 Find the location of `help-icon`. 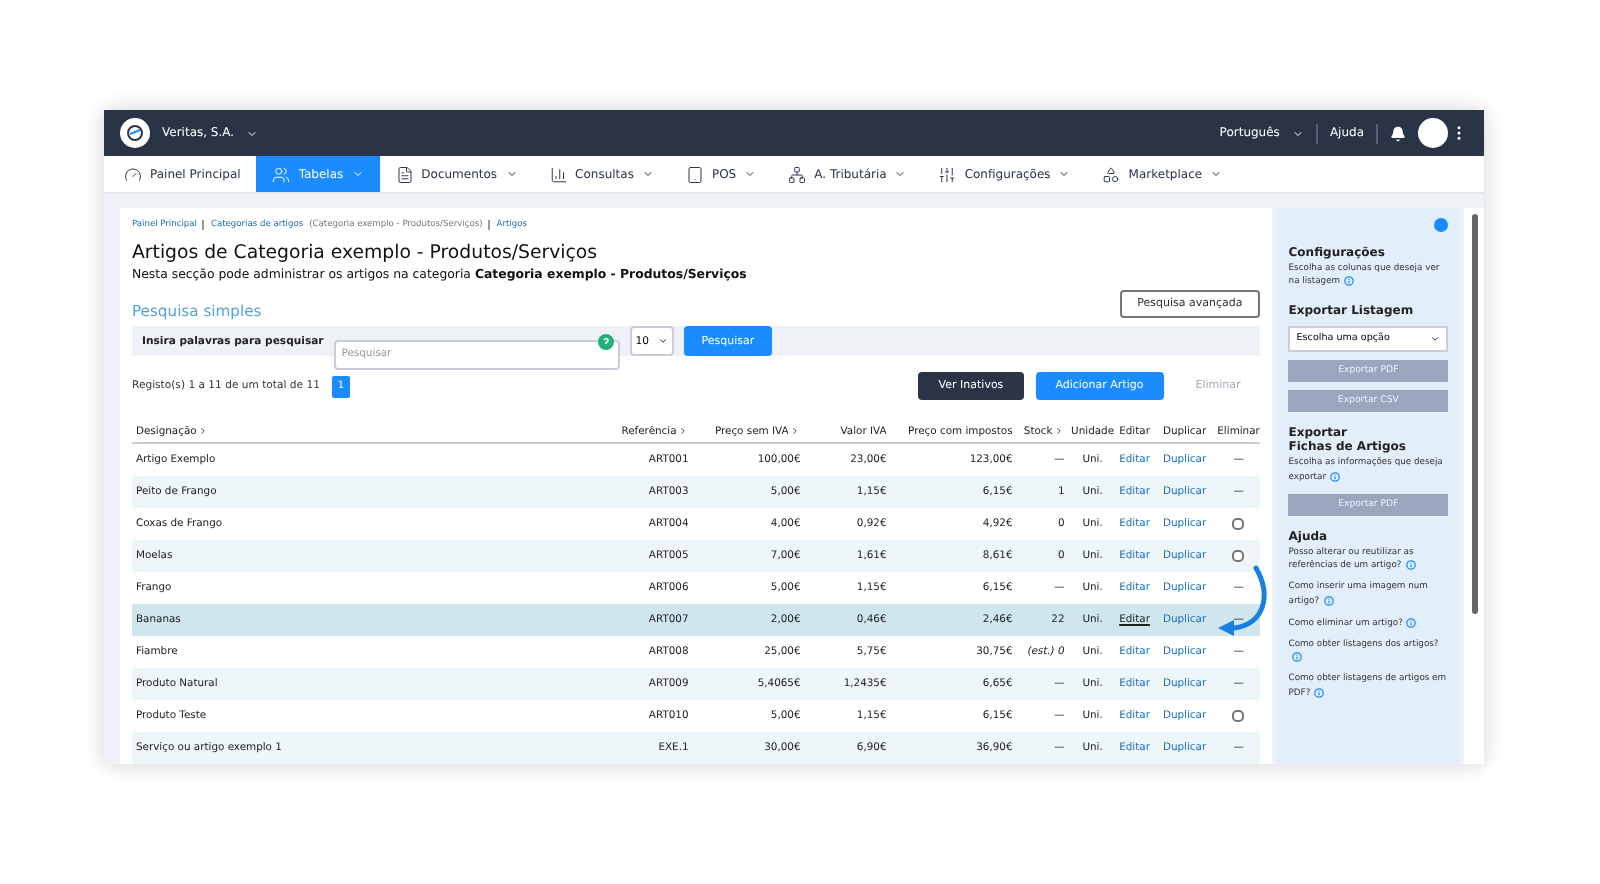

help-icon is located at coordinates (605, 341).